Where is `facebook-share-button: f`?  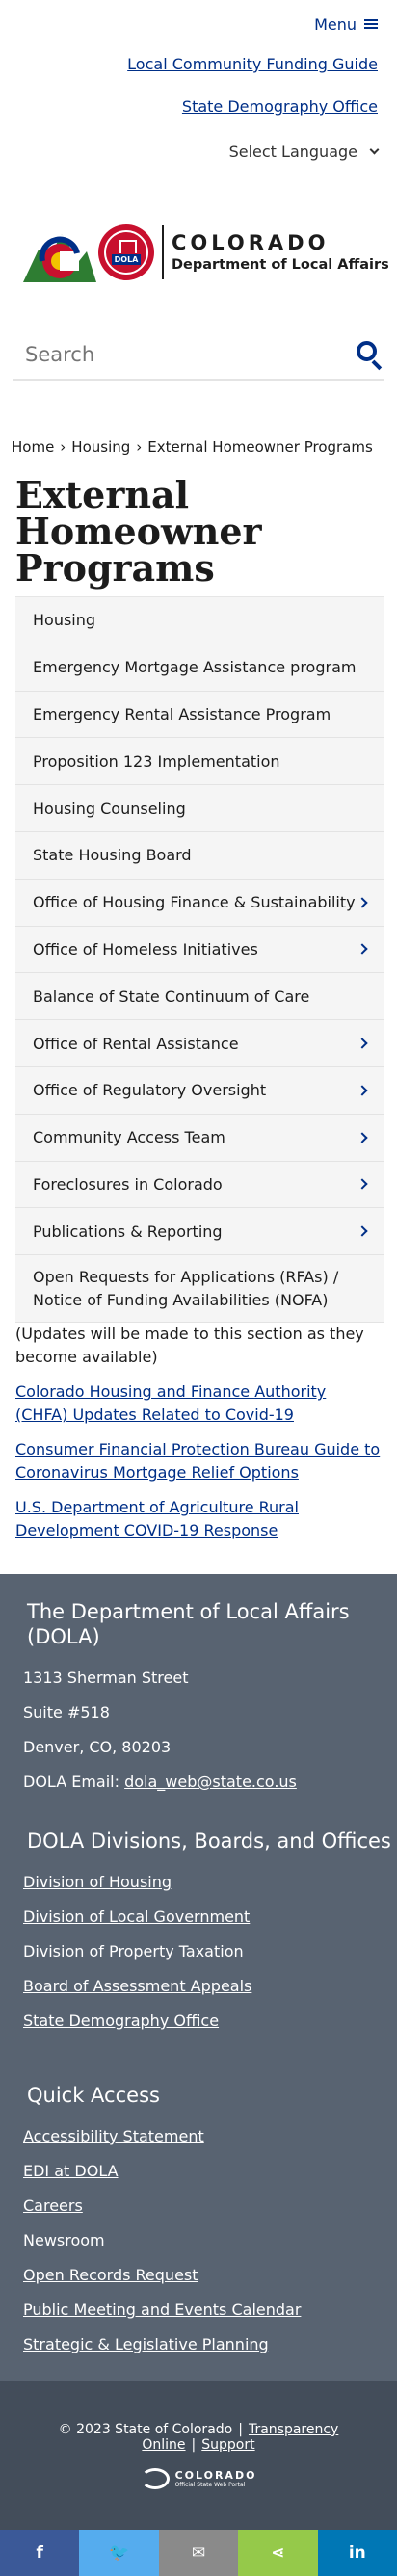
facebook-share-button: f is located at coordinates (40, 2553).